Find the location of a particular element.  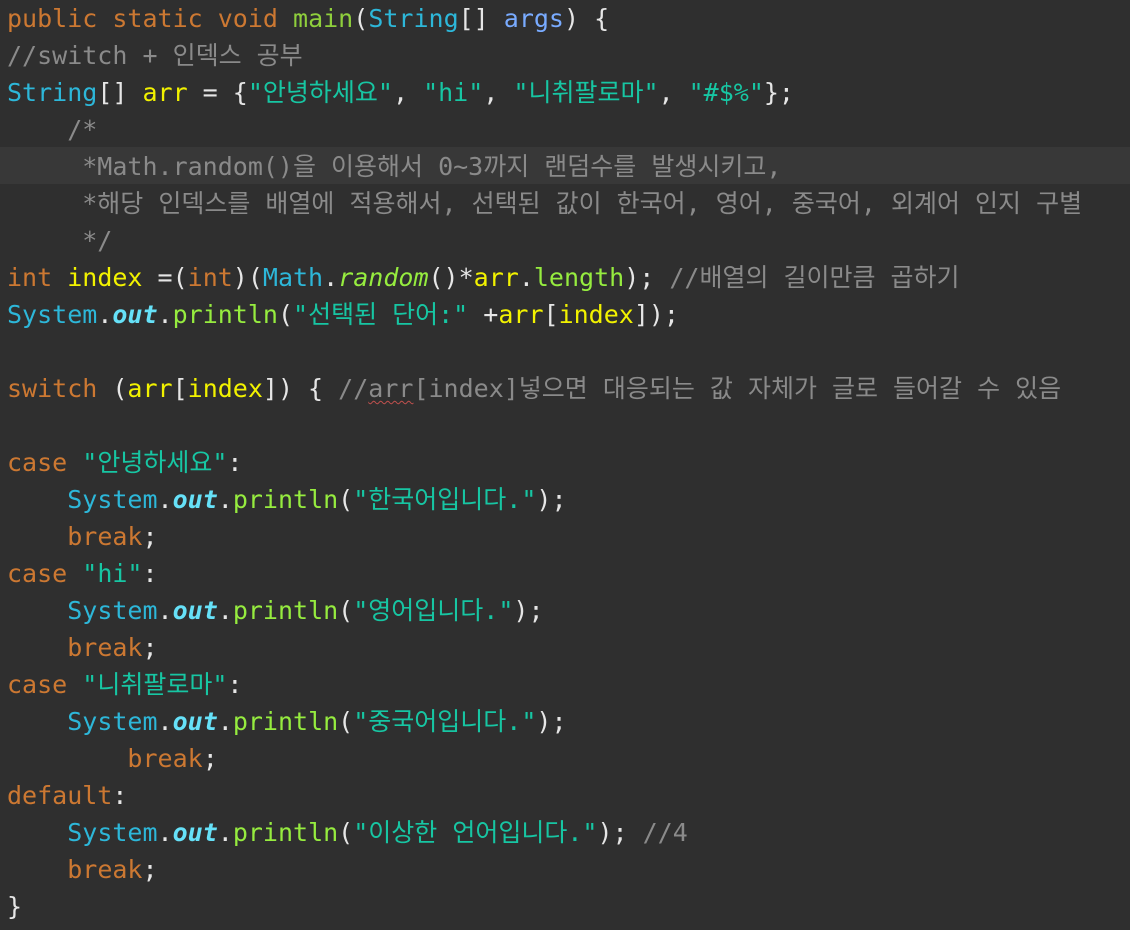

code-line-21: break; is located at coordinates (112, 758).